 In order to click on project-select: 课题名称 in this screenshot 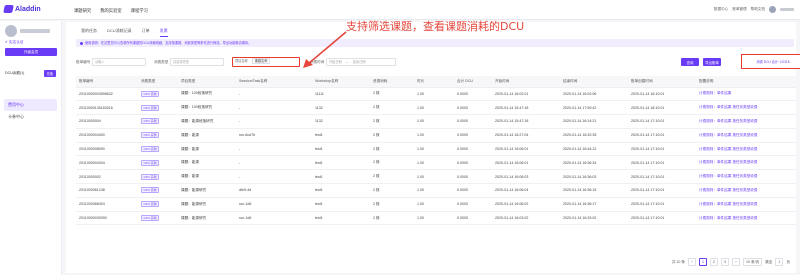, I will do `click(261, 61)`.